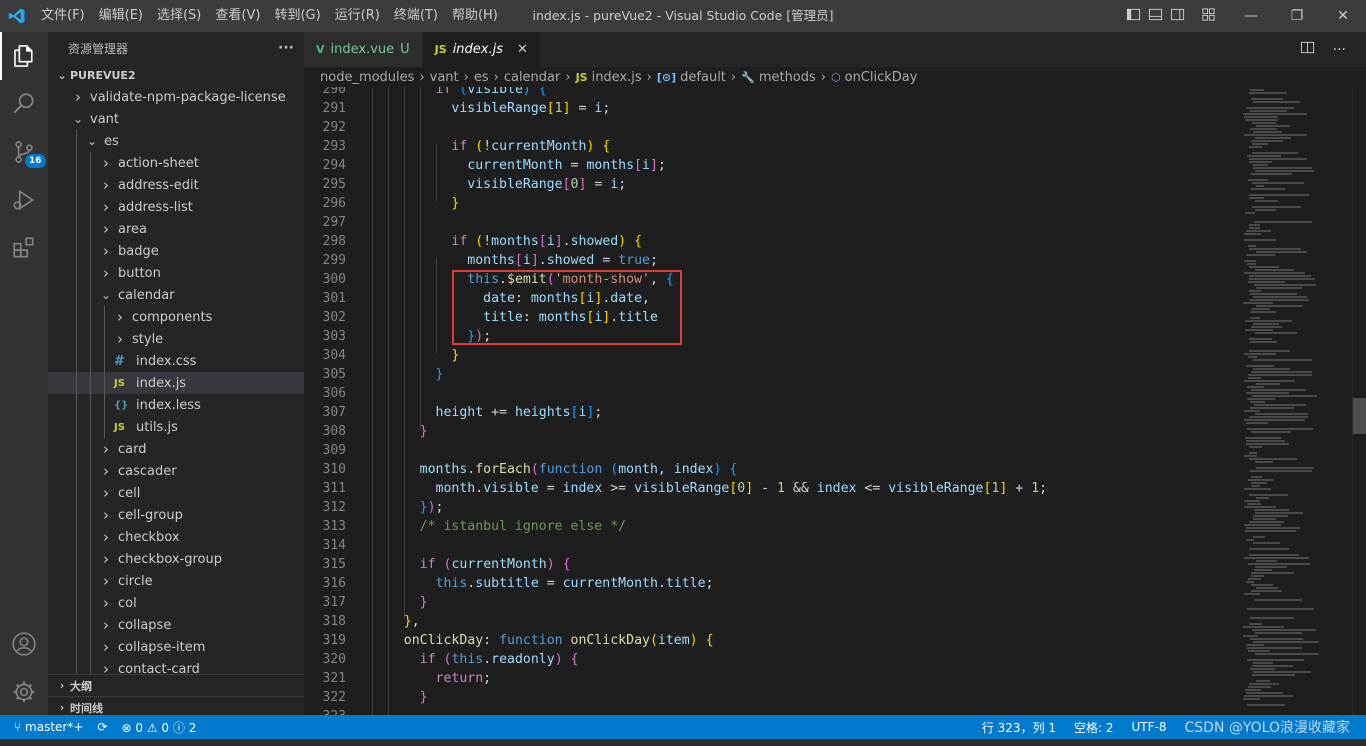  Describe the element at coordinates (532, 77) in the screenshot. I see `breadcrumb-item: calendar` at that location.